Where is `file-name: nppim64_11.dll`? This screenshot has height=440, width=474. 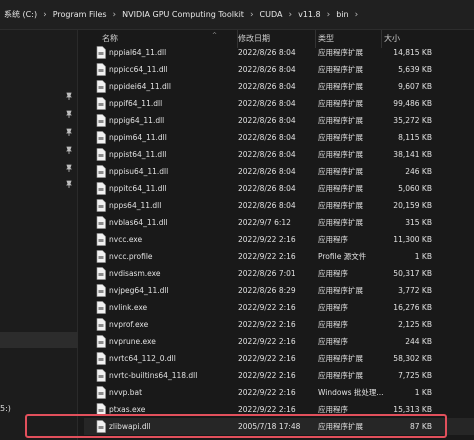
file-name: nppim64_11.dll is located at coordinates (138, 137).